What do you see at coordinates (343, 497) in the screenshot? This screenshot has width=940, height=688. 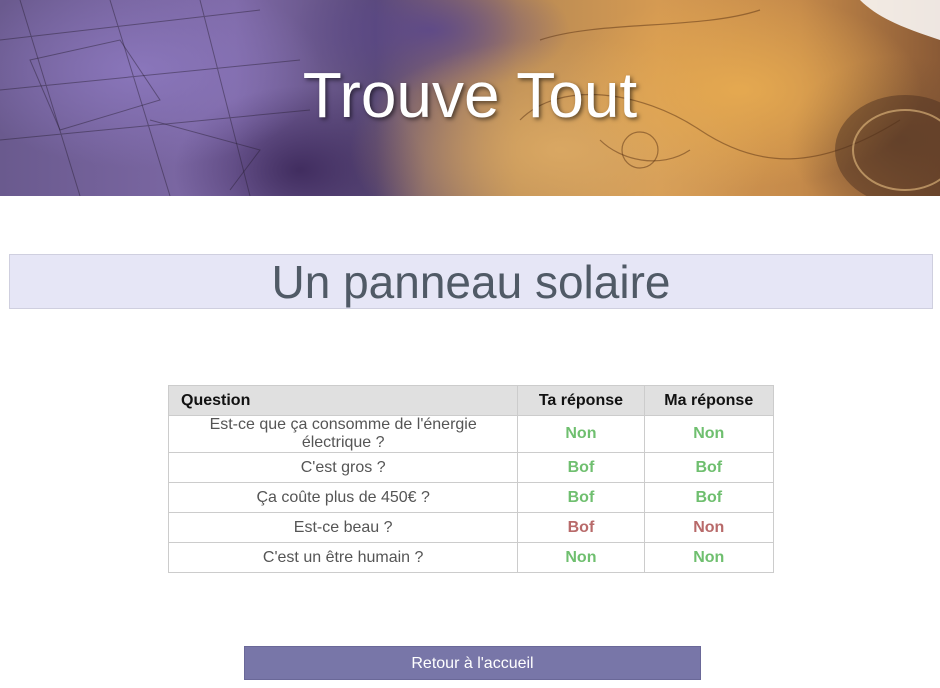 I see `question-cell: Ça coûte plus de 450€ ?` at bounding box center [343, 497].